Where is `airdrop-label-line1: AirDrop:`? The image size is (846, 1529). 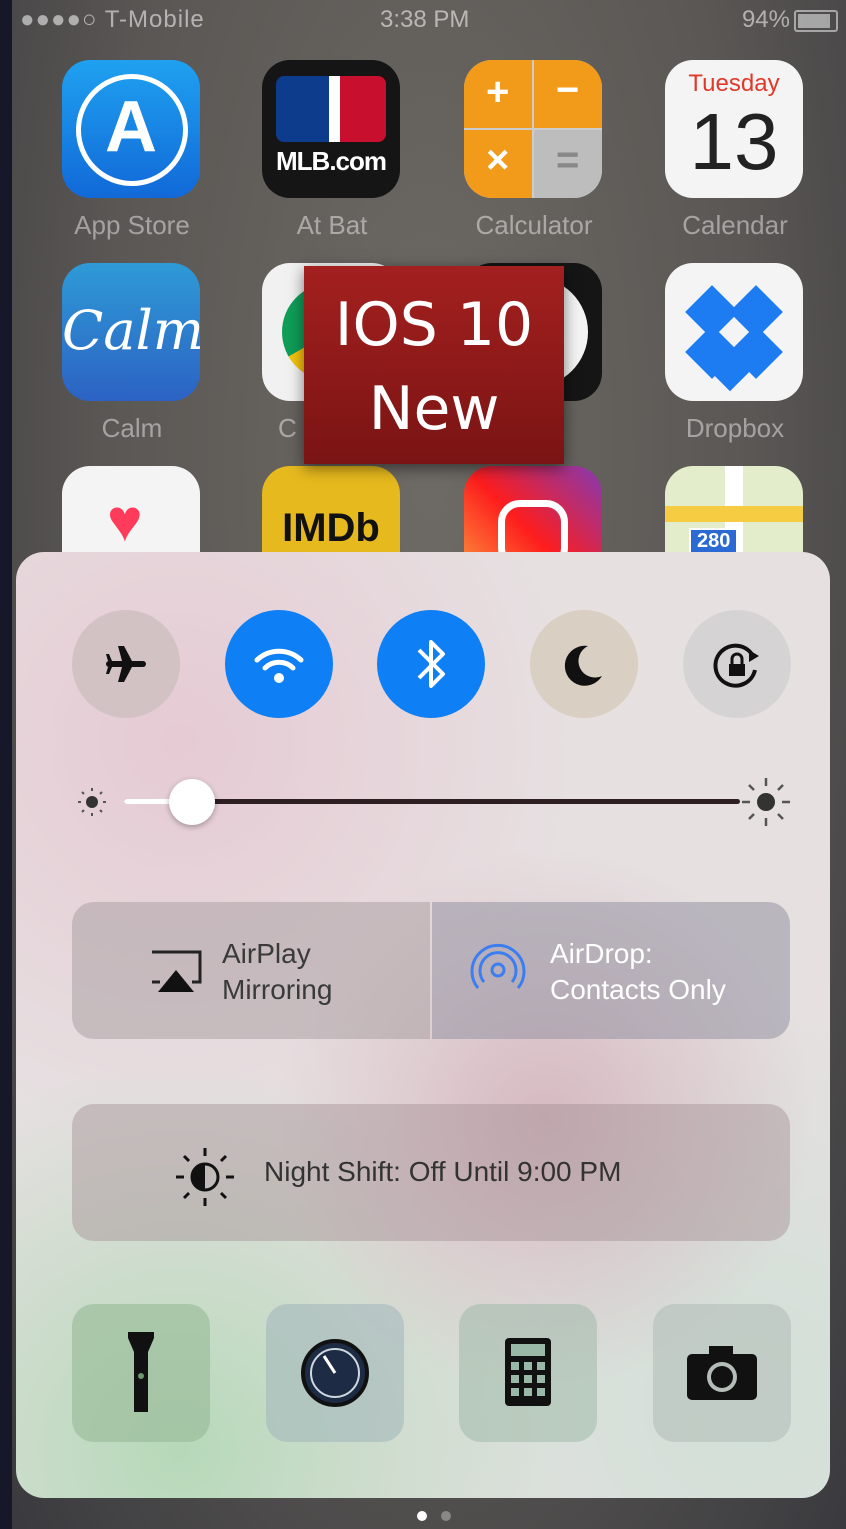
airdrop-label-line1: AirDrop: is located at coordinates (601, 953).